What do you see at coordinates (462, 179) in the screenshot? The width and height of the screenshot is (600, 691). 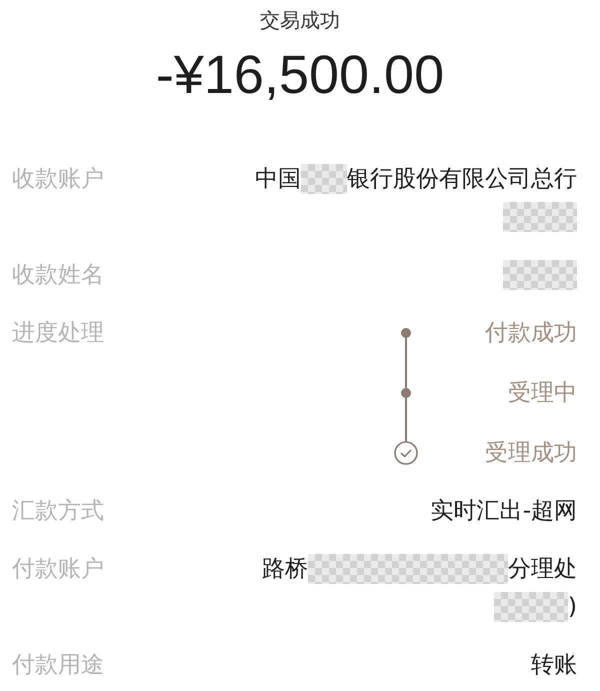 I see `field-value: 银行股份有限公司总行` at bounding box center [462, 179].